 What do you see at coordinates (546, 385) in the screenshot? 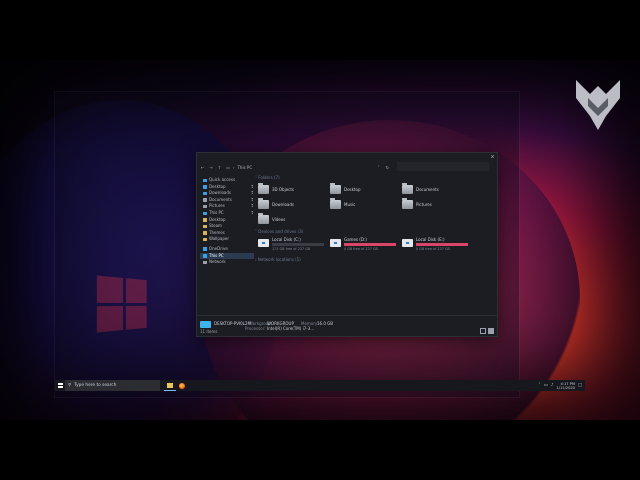
I see `network-icon: ▭` at bounding box center [546, 385].